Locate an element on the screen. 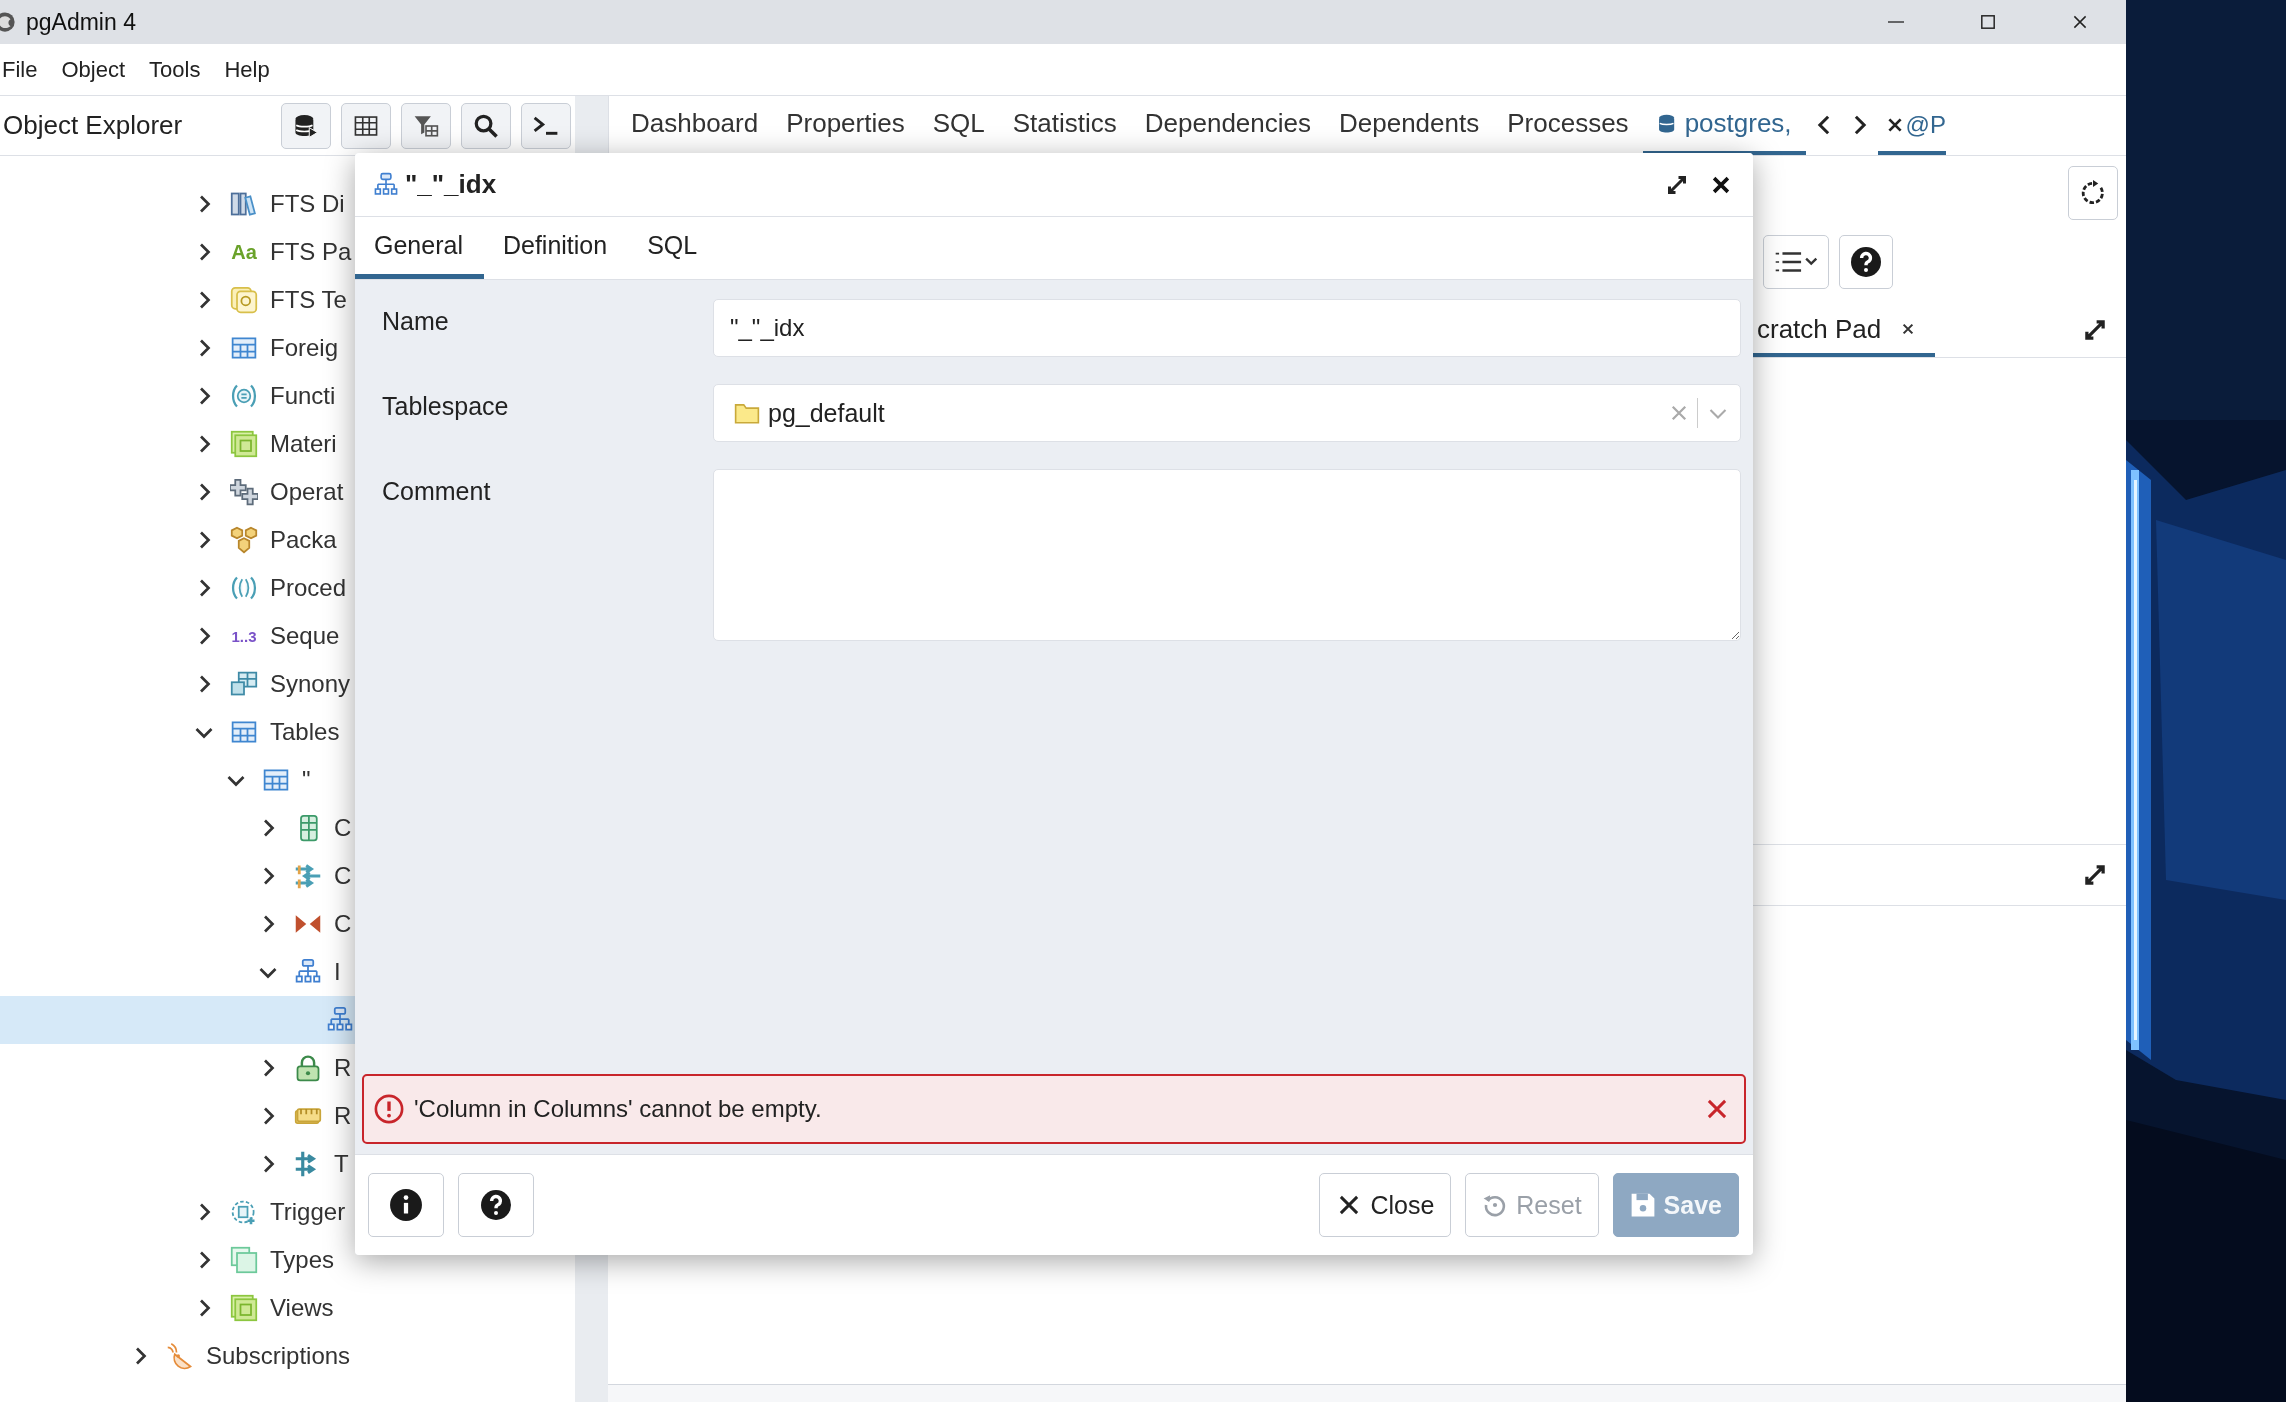 Image resolution: width=2286 pixels, height=1402 pixels. table-icon is located at coordinates (244, 684).